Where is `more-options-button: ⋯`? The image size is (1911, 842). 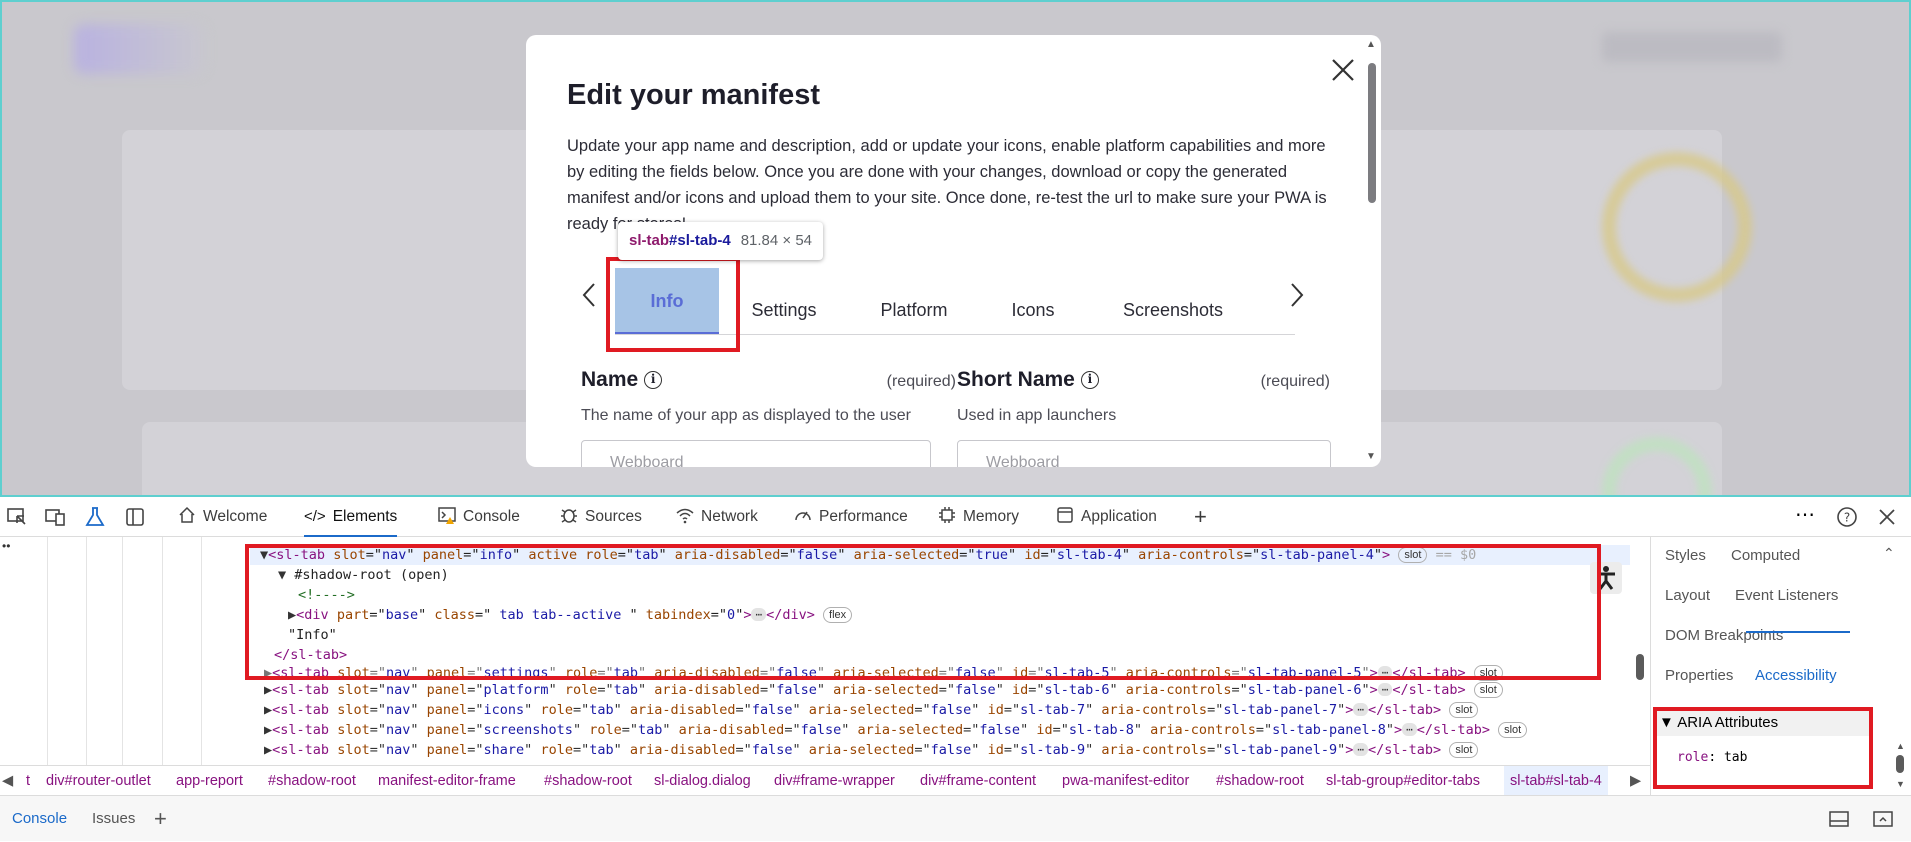
more-options-button: ⋯ is located at coordinates (1805, 516).